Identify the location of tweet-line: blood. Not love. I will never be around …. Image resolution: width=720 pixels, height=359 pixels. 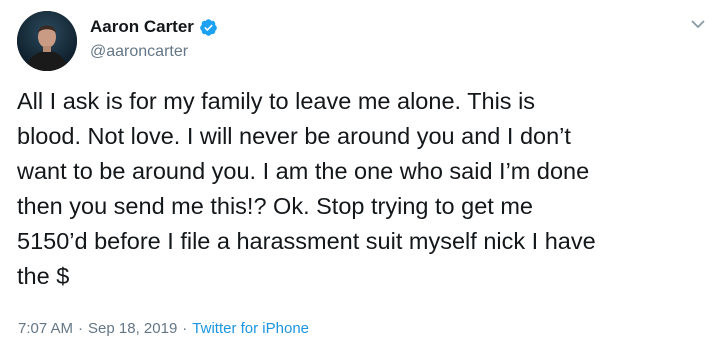
(294, 136).